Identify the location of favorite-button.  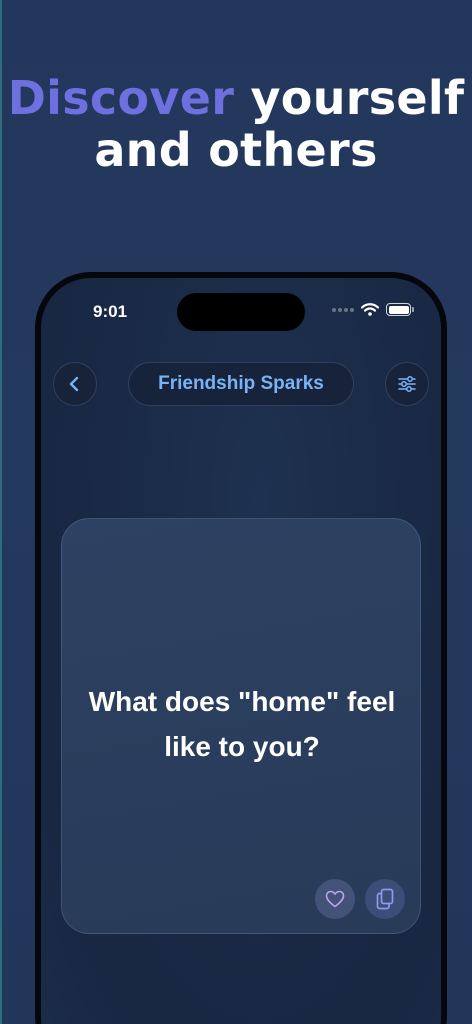
(335, 899).